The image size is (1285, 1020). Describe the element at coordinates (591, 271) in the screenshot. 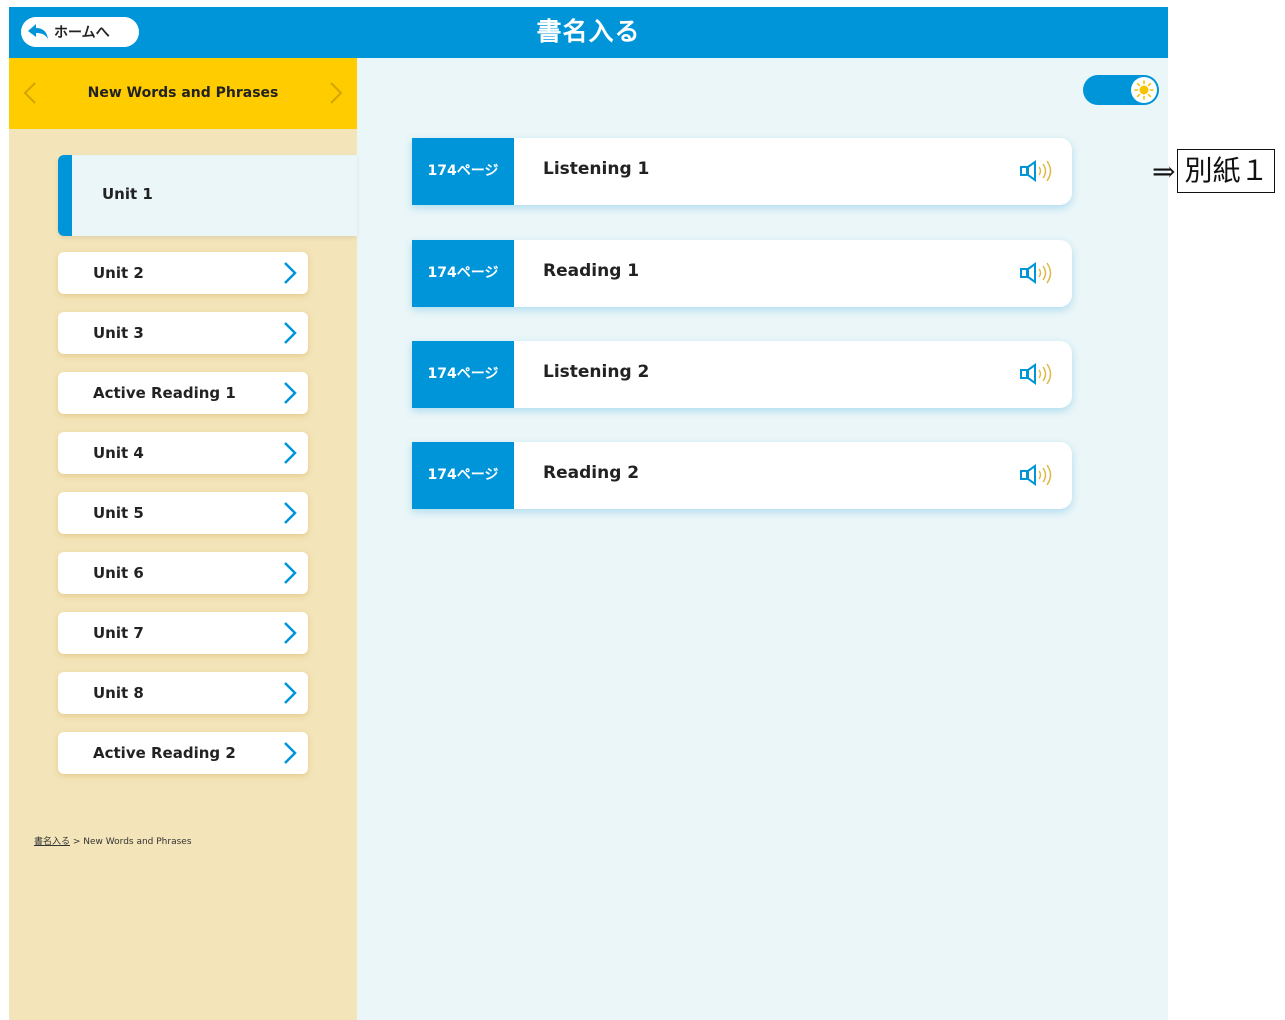

I see `lesson-name: Reading 1` at that location.